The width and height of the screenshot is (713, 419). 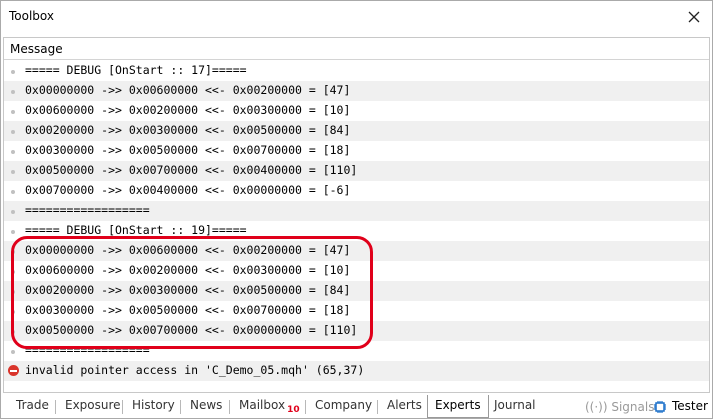 I want to click on tab-news: News, so click(x=206, y=405).